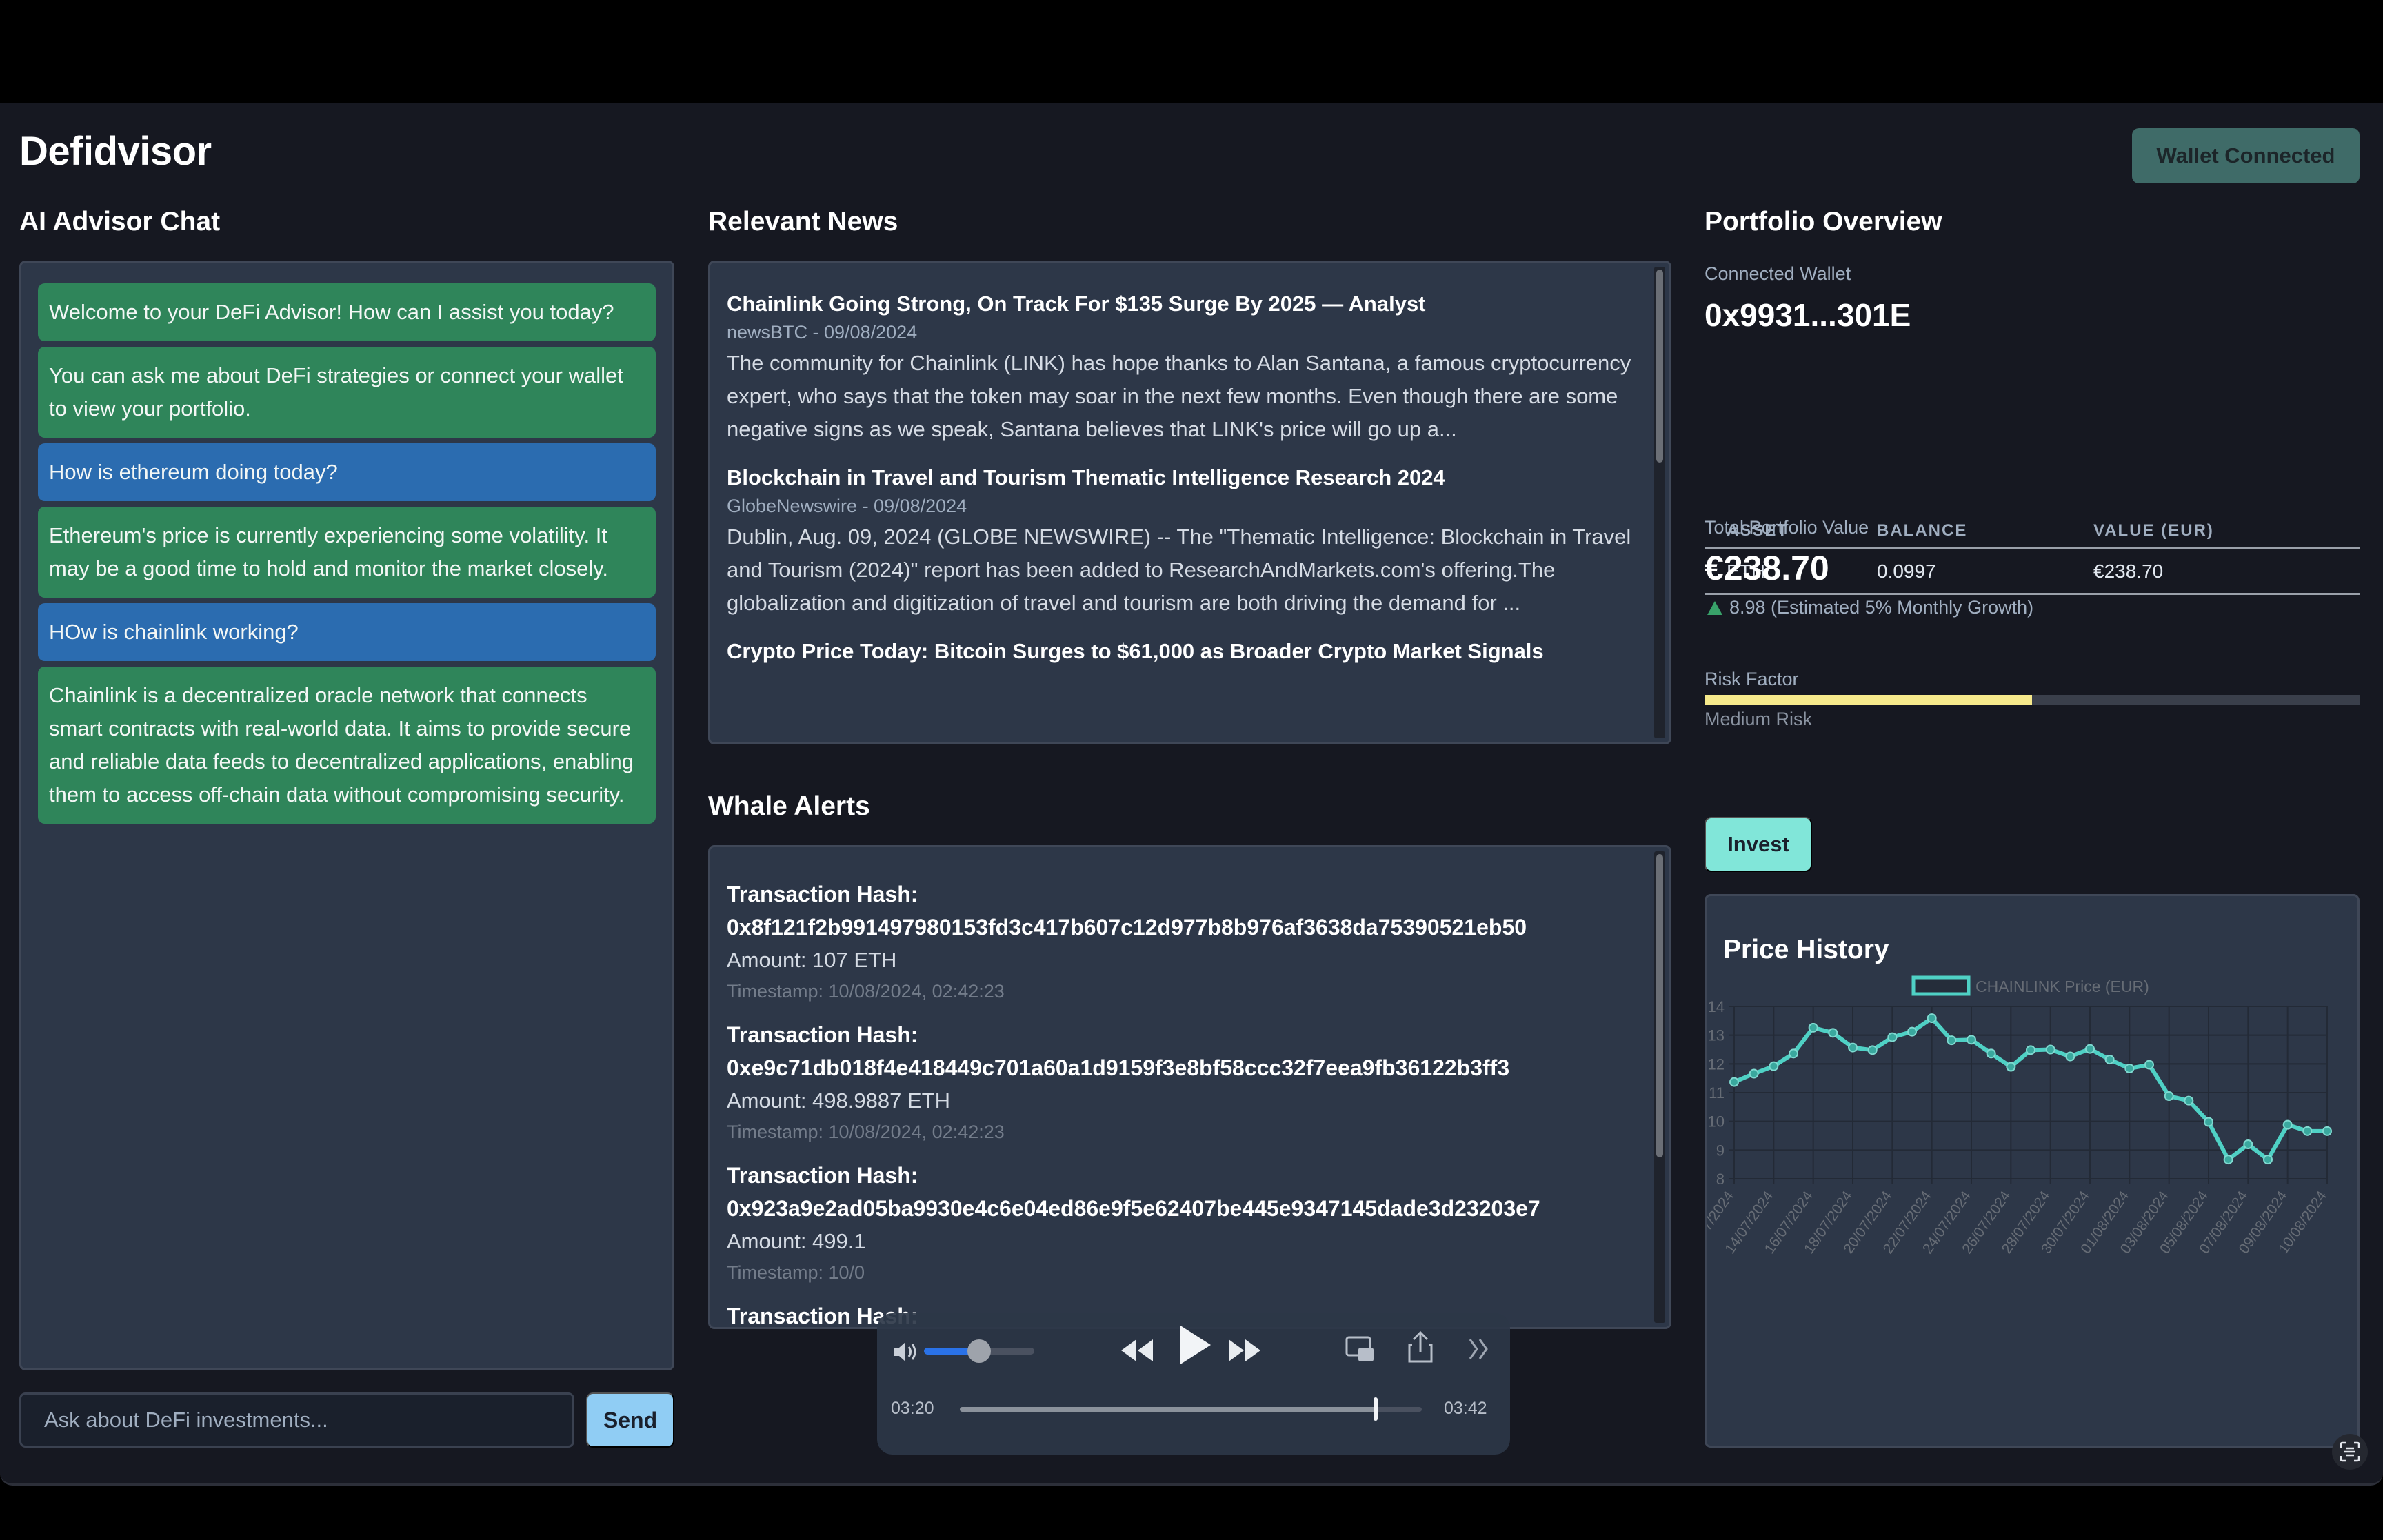 Image resolution: width=2383 pixels, height=1540 pixels. Describe the element at coordinates (1659, 503) in the screenshot. I see `news-scrollbar` at that location.